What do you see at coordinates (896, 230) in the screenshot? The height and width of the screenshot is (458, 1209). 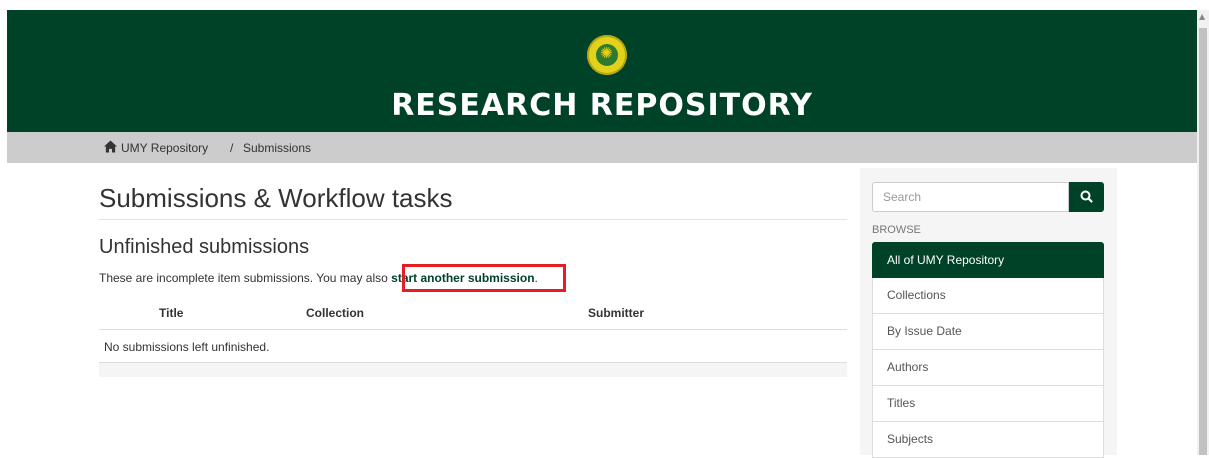 I see `browse-label: BROWSE` at bounding box center [896, 230].